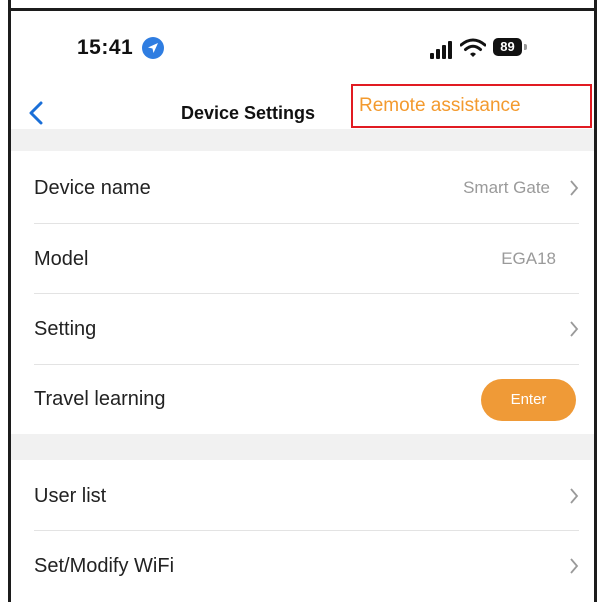 Image resolution: width=604 pixels, height=602 pixels. I want to click on wifi-label: Set/Modify WiFi, so click(104, 566).